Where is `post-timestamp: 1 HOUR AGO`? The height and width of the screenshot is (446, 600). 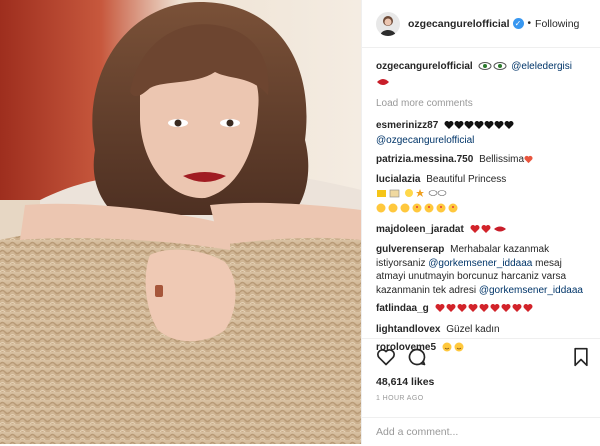
post-timestamp: 1 HOUR AGO is located at coordinates (400, 398).